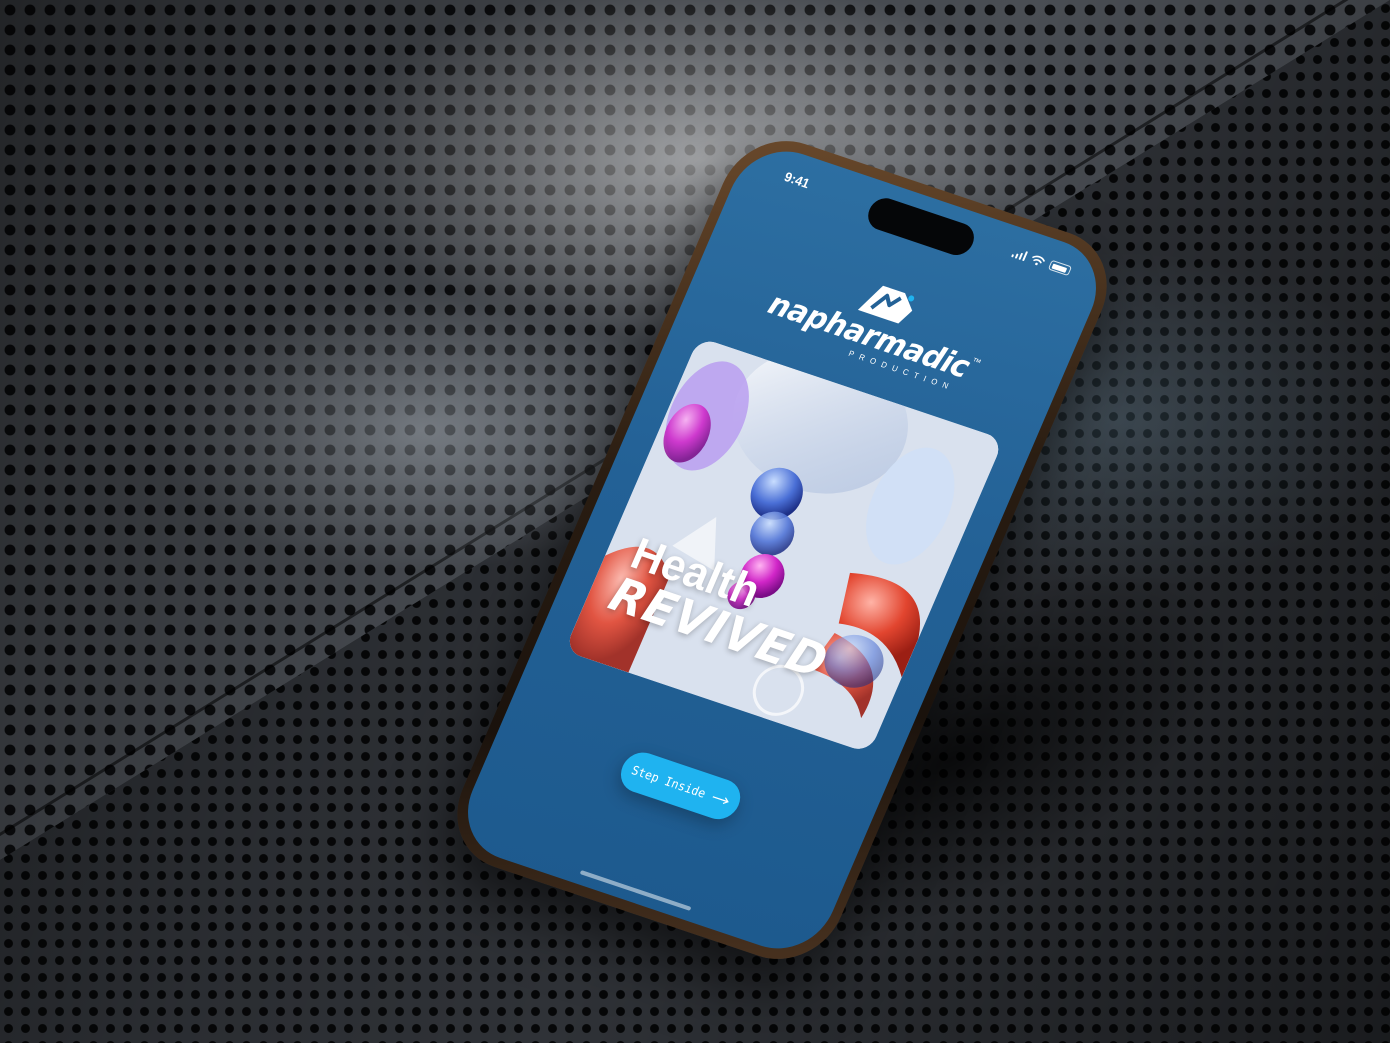 This screenshot has width=1390, height=1043. I want to click on step-inside-label: Step Inside, so click(668, 781).